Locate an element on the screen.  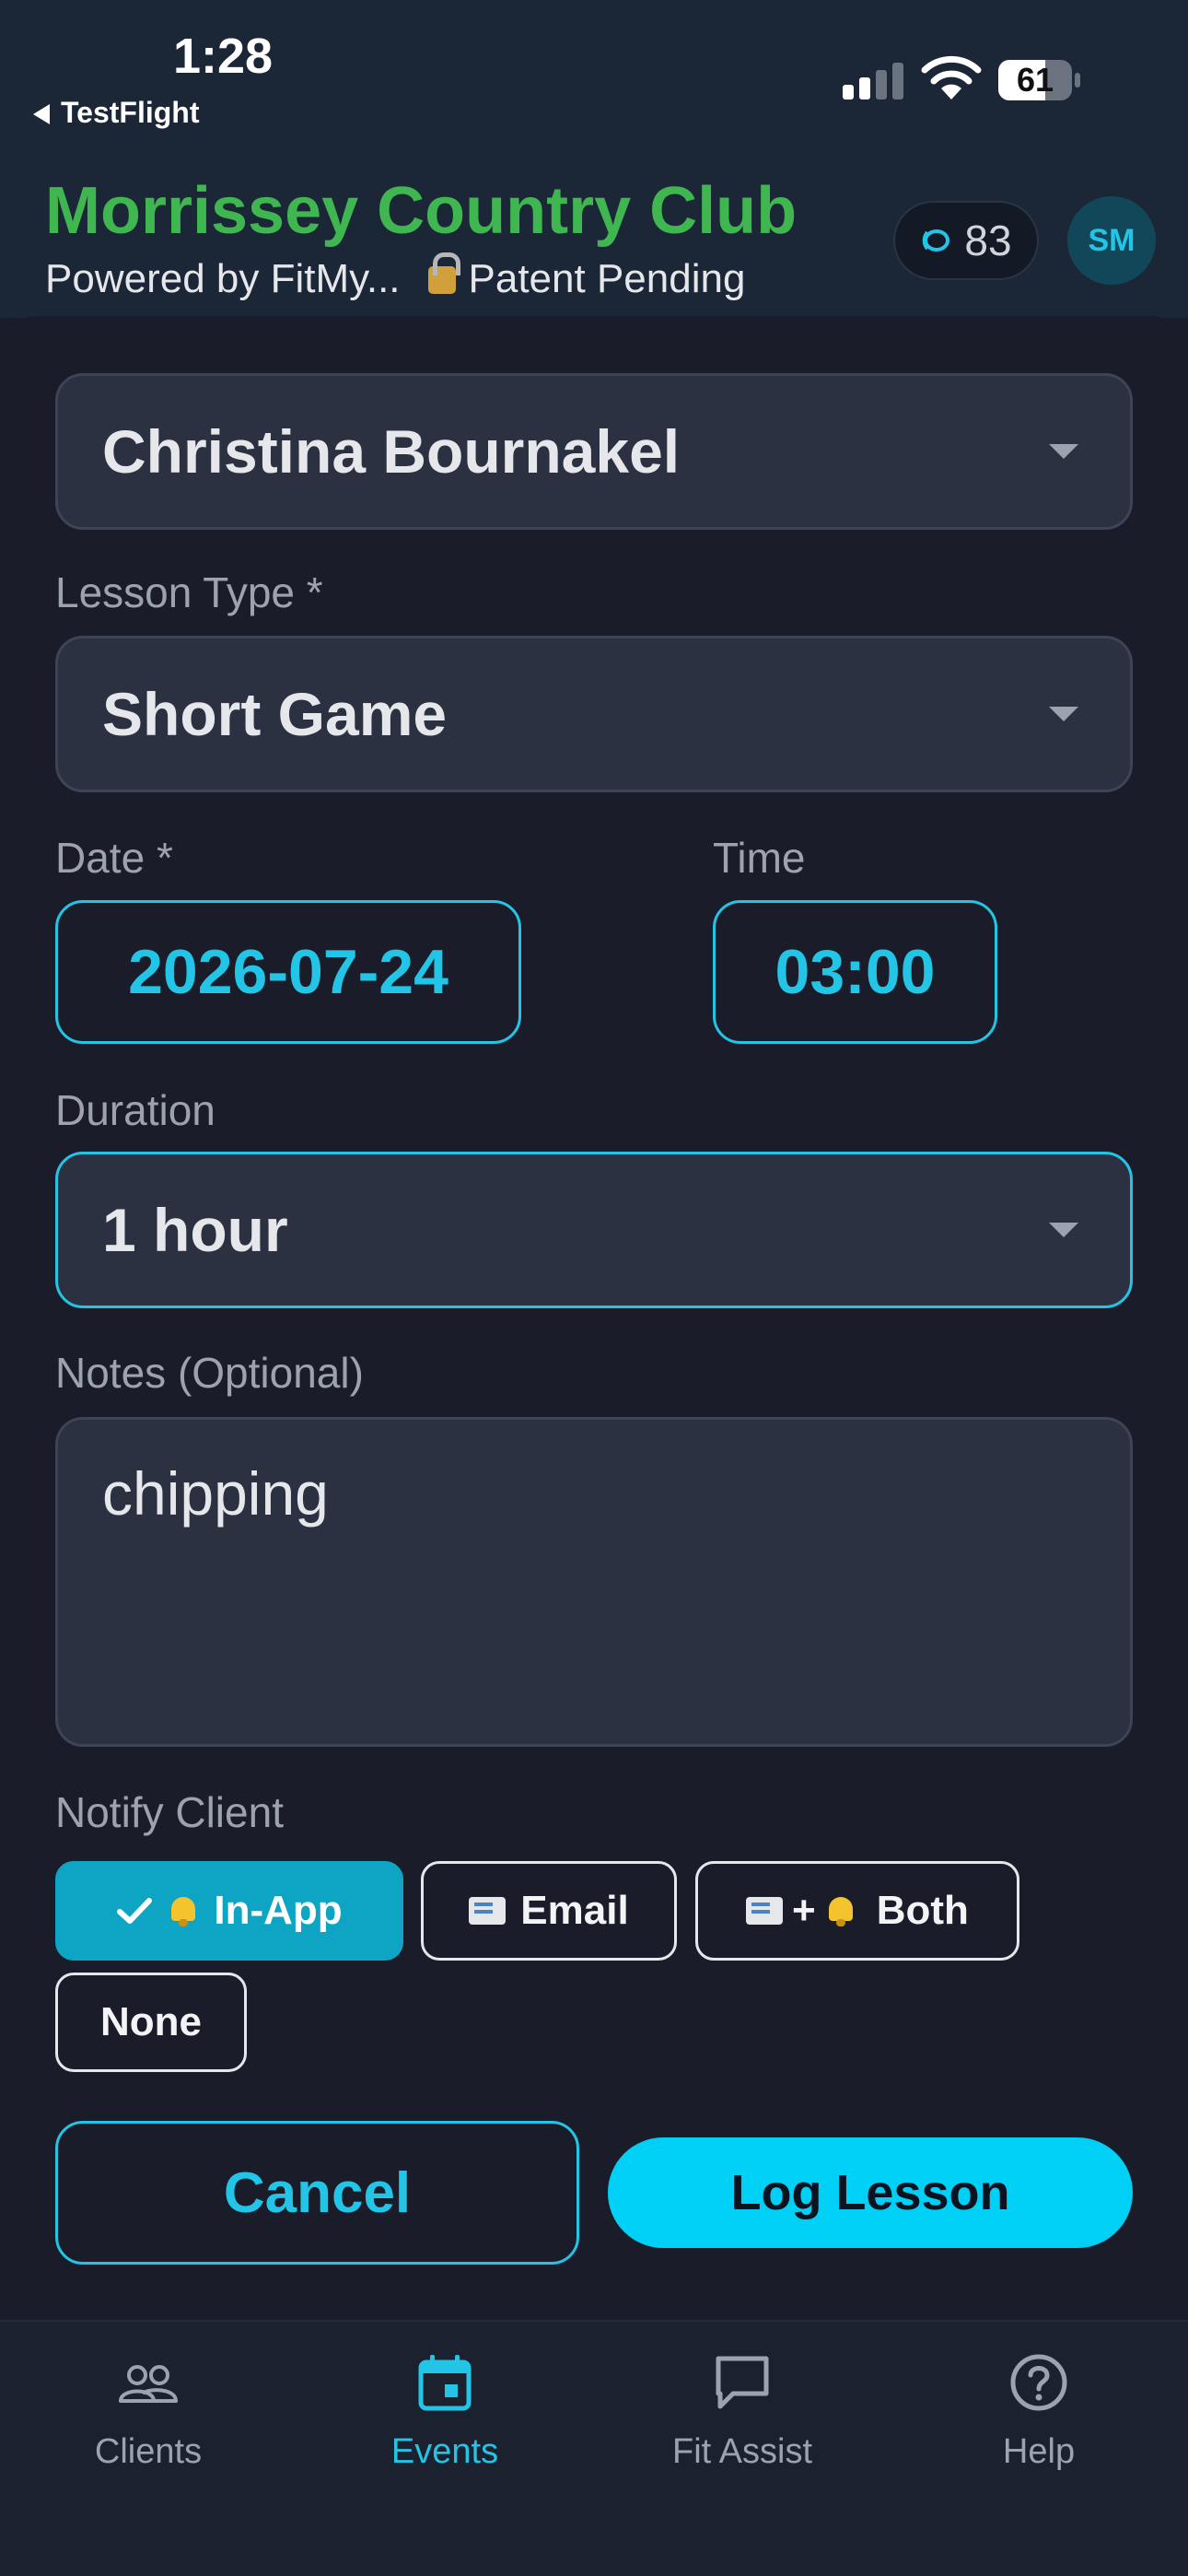
tab-events: Events is located at coordinates (445, 2410).